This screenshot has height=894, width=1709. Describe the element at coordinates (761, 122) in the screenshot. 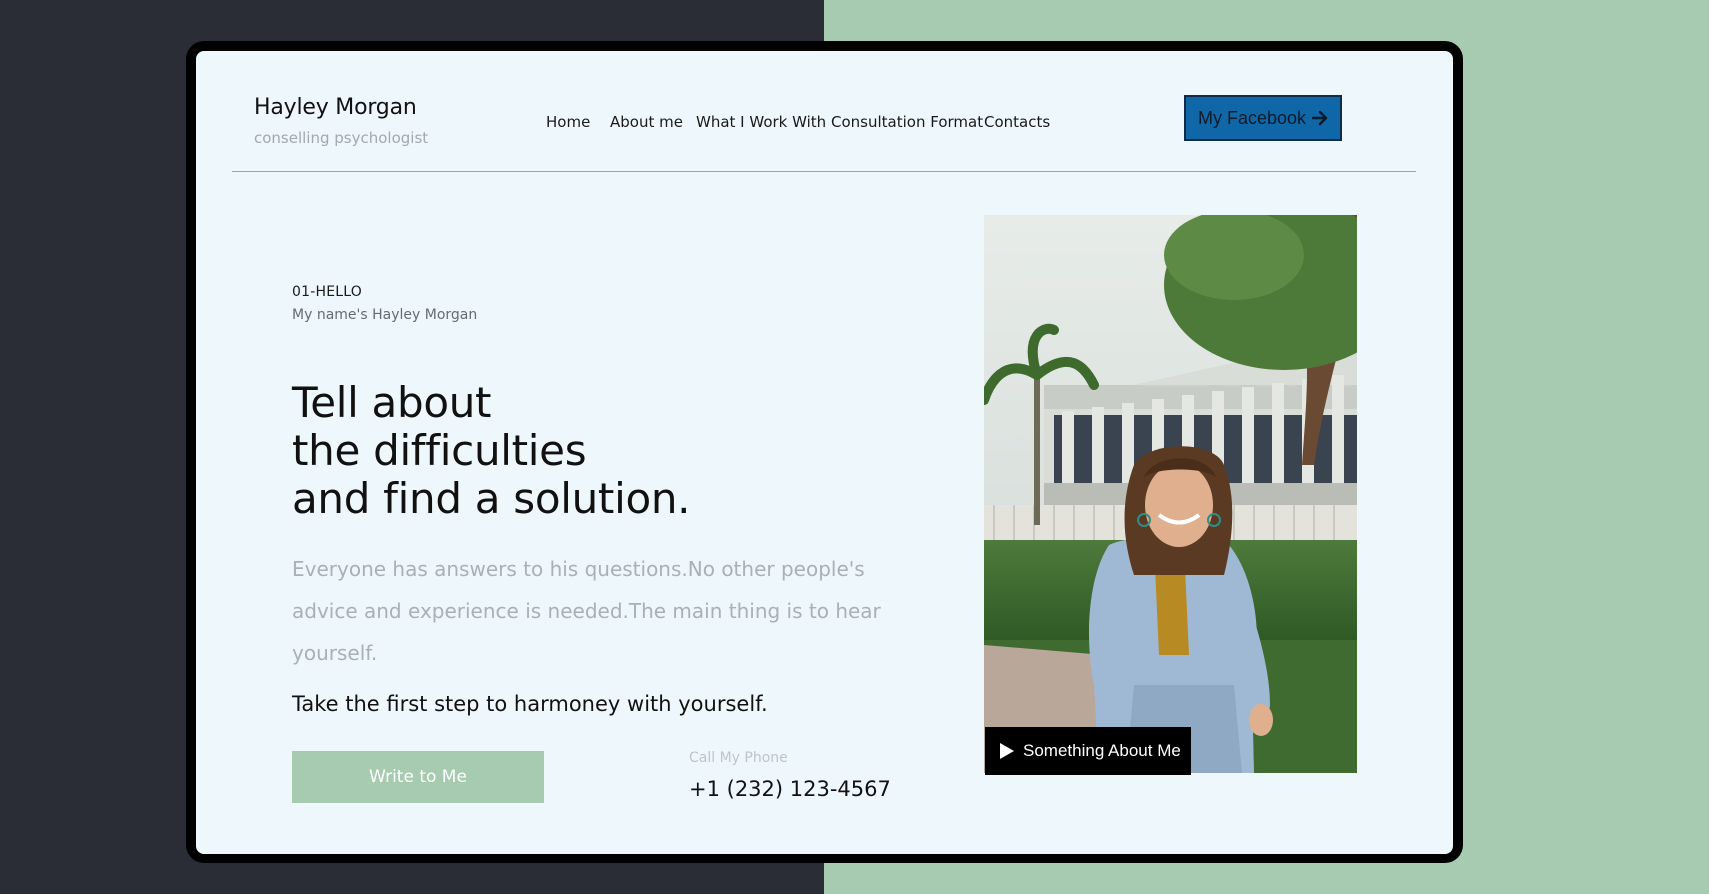

I see `nav-item-what-i-work-with: What I Work With` at that location.